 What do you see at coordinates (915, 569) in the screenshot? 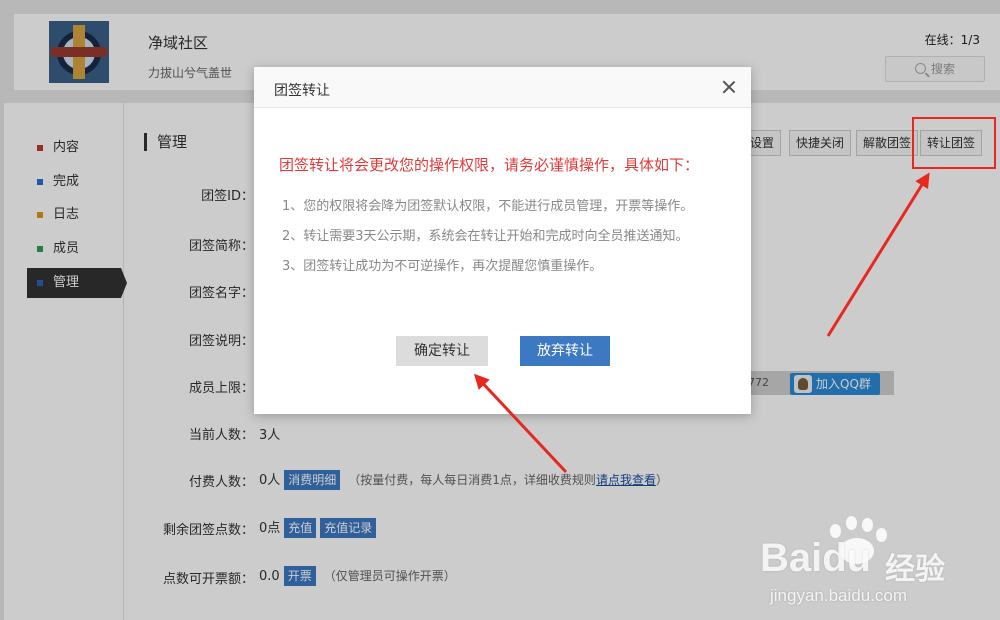
I see `watermark-cn: 经验` at bounding box center [915, 569].